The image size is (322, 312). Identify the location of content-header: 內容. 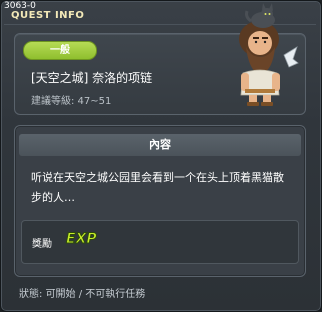
(160, 145).